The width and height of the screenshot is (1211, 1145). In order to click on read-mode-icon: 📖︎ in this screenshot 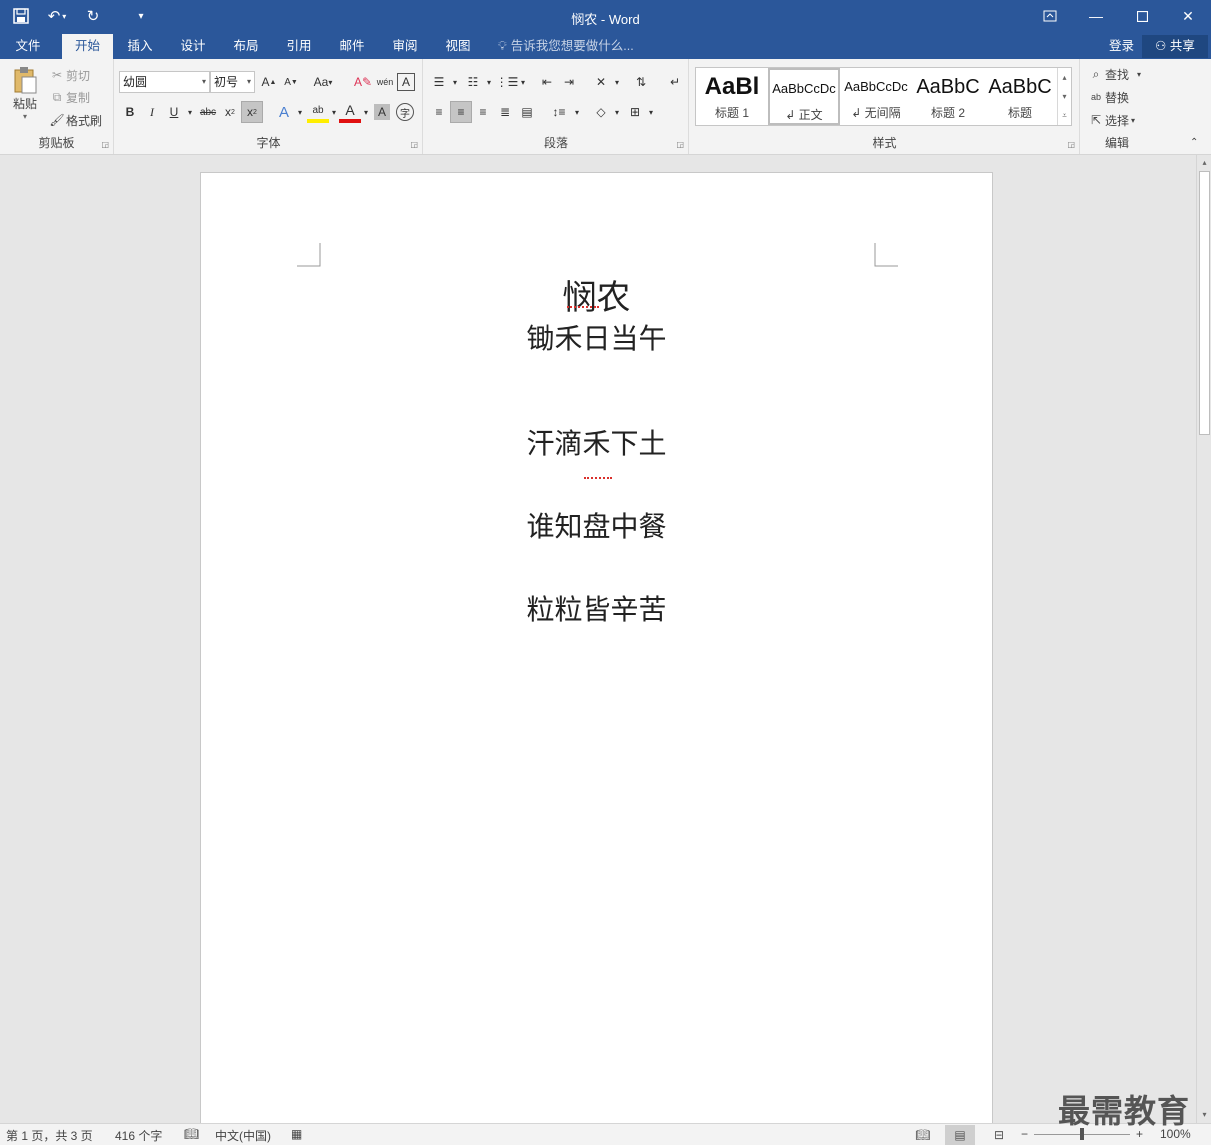, I will do `click(923, 1135)`.